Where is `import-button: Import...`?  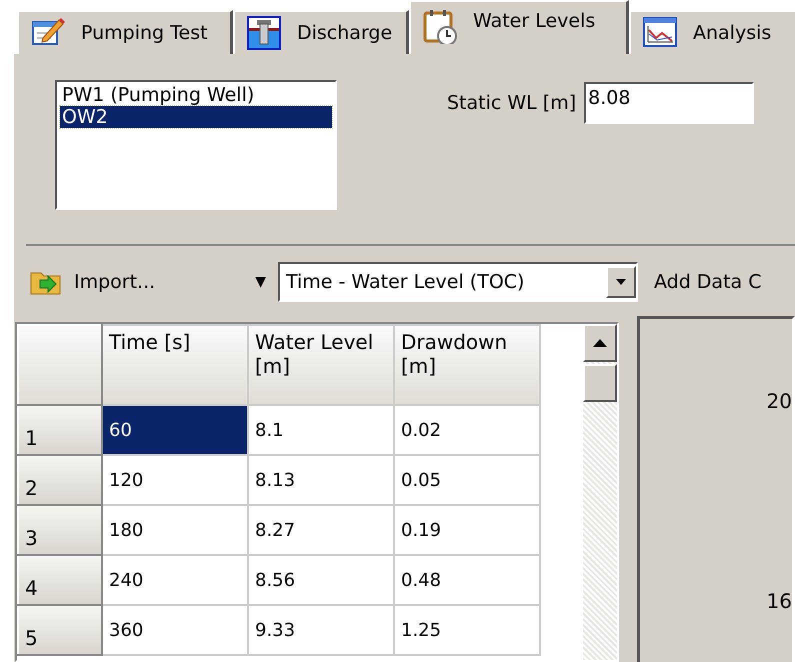 import-button: Import... is located at coordinates (93, 282).